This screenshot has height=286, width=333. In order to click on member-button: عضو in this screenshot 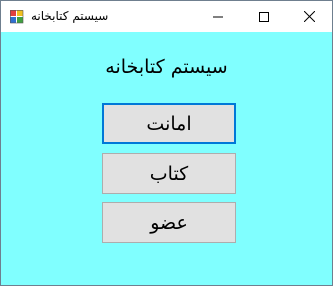, I will do `click(169, 222)`.